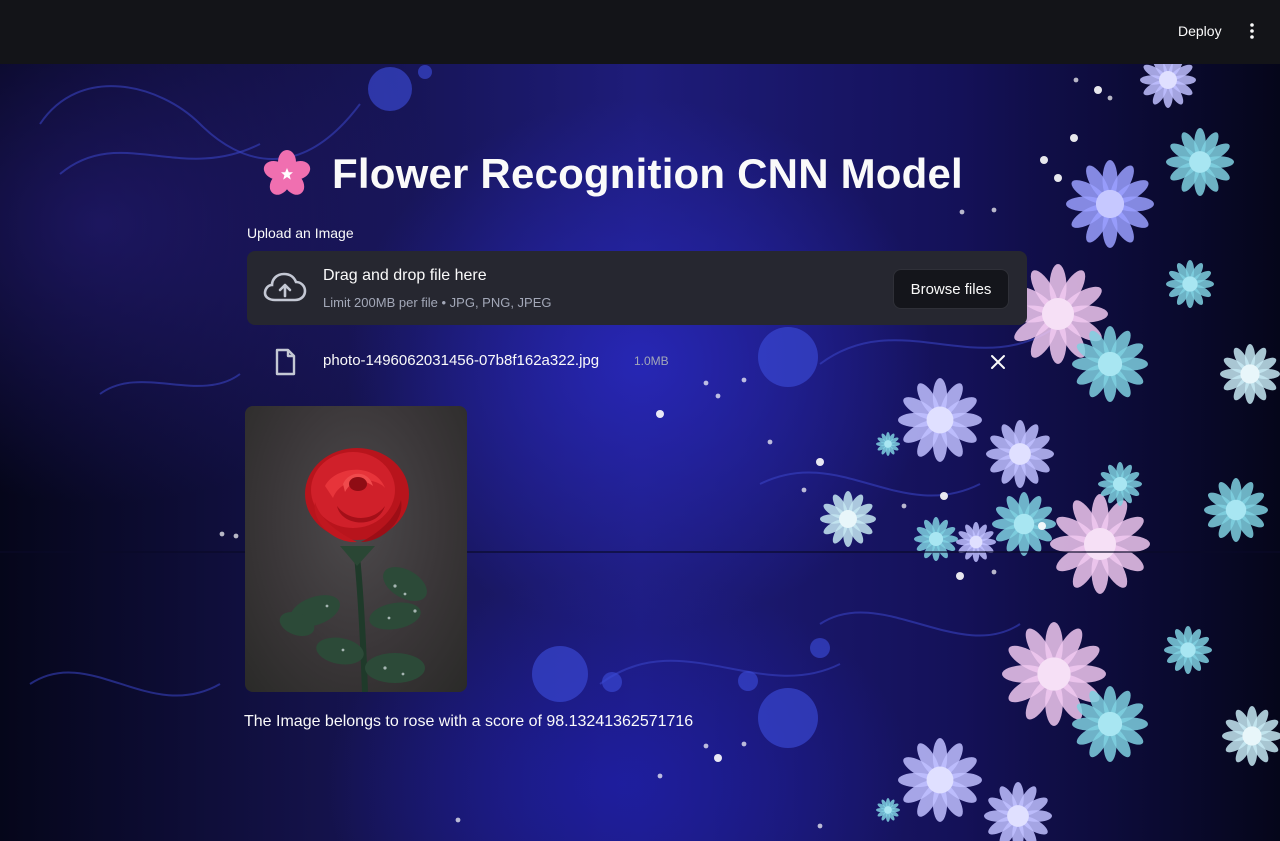 This screenshot has height=841, width=1280. Describe the element at coordinates (287, 172) in the screenshot. I see `cherry-blossom-icon` at that location.